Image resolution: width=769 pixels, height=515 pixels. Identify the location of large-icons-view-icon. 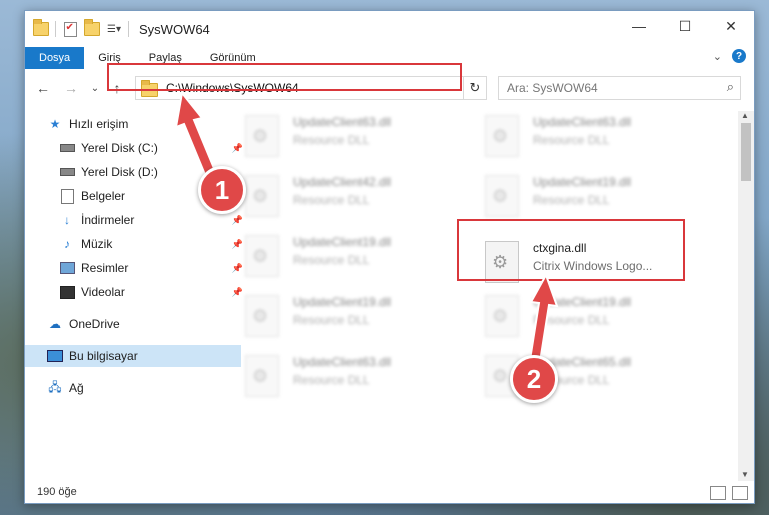
(740, 493).